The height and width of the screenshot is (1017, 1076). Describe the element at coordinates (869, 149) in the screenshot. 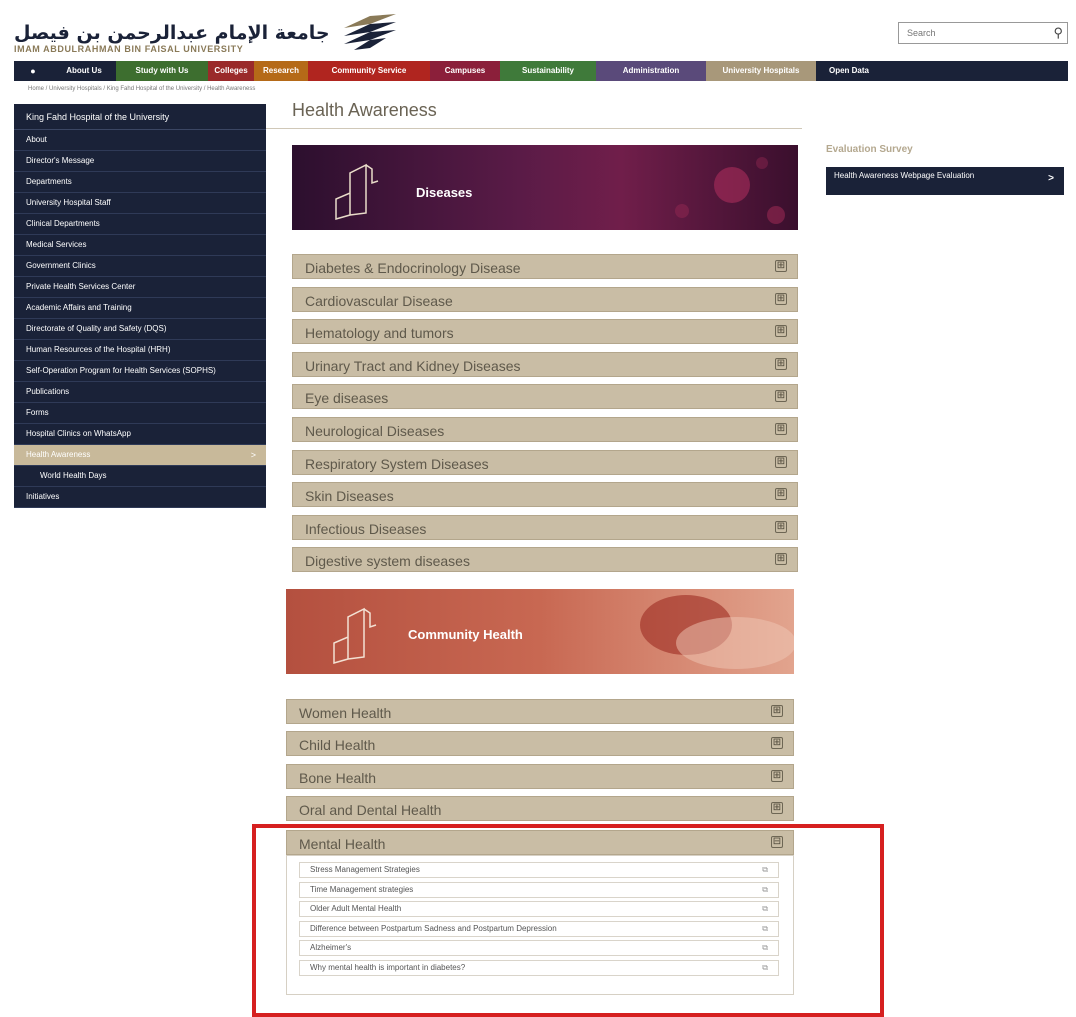

I see `evaluation-survey-title: Evaluation Survey` at that location.